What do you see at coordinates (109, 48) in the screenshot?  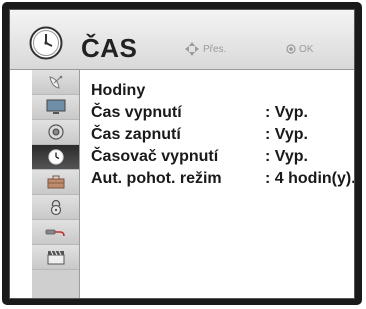 I see `page-title: ČAS` at bounding box center [109, 48].